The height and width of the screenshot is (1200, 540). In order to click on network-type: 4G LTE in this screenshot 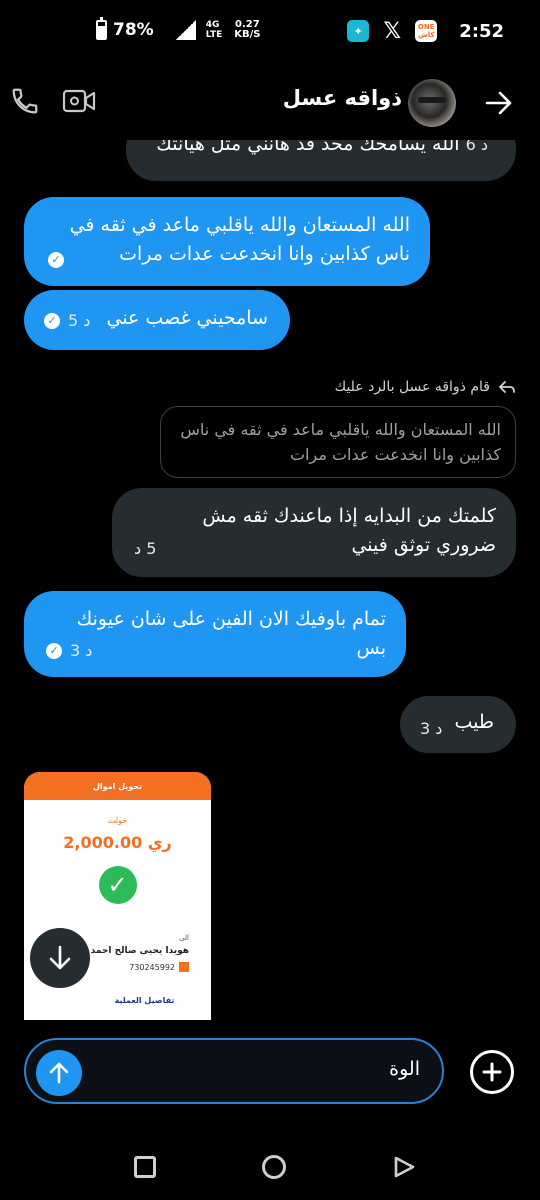, I will do `click(214, 30)`.